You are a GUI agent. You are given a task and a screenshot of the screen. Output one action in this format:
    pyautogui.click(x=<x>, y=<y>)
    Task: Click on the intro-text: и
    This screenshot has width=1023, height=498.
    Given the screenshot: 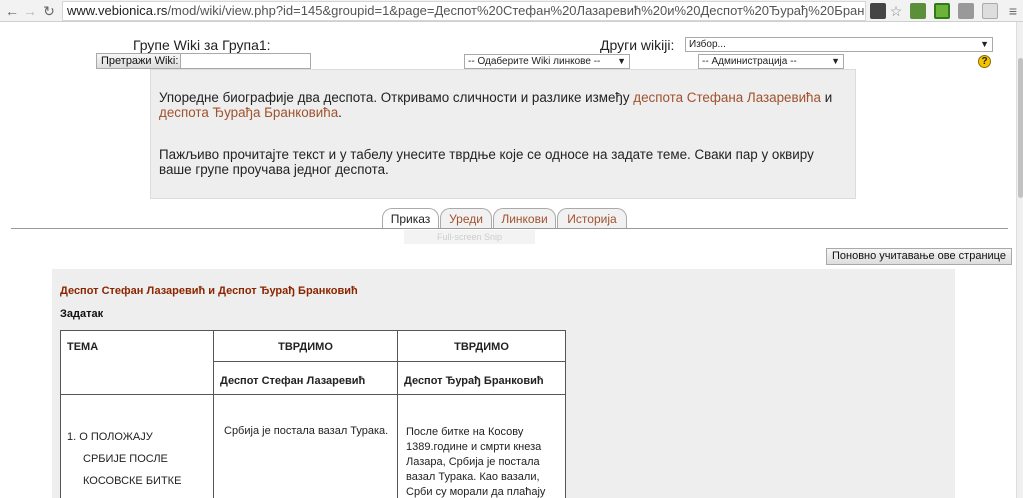 What is the action you would take?
    pyautogui.click(x=826, y=97)
    